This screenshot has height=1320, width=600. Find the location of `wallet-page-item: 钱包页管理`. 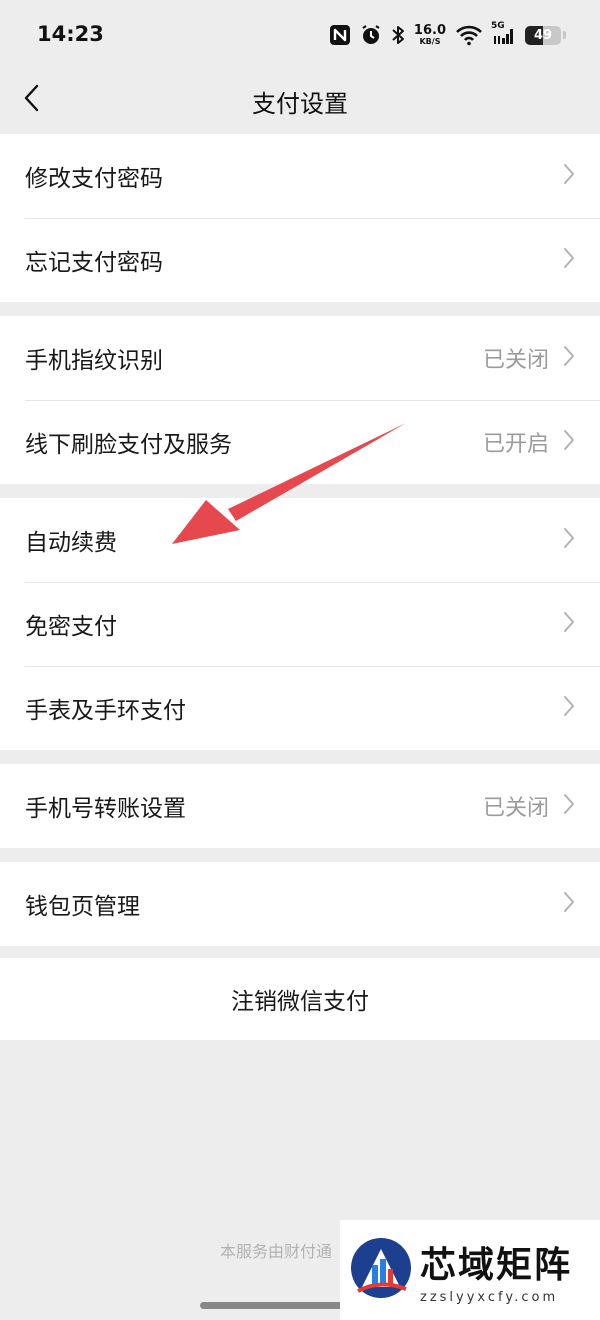

wallet-page-item: 钱包页管理 is located at coordinates (300, 904).